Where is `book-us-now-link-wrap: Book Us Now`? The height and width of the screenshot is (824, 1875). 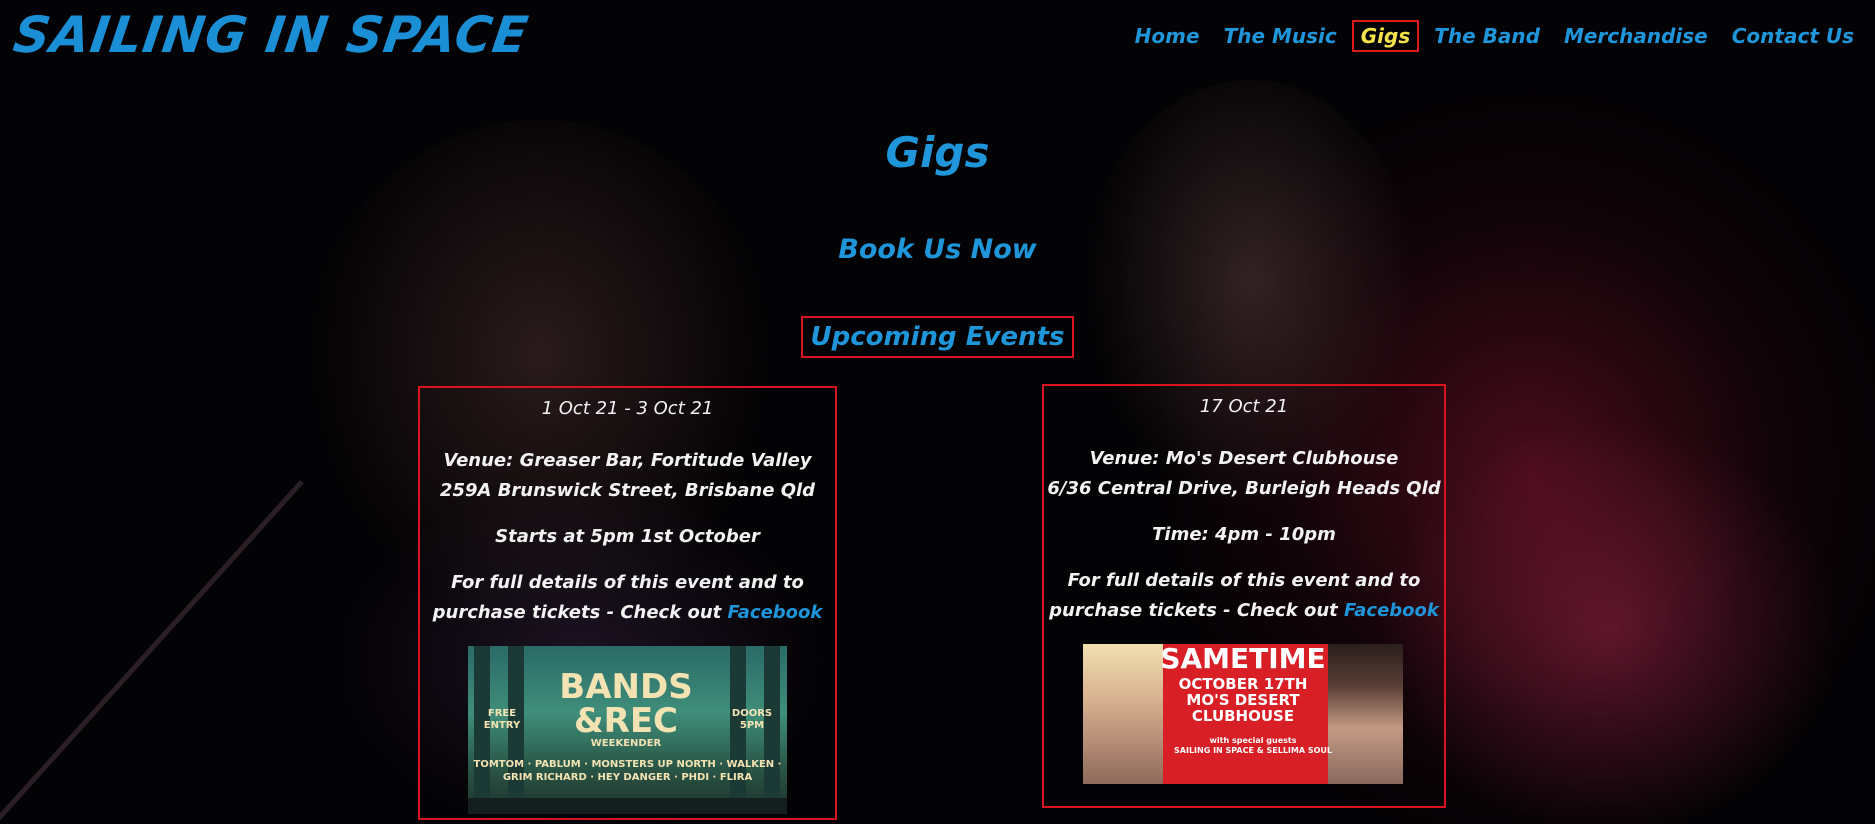 book-us-now-link-wrap: Book Us Now is located at coordinates (937, 249).